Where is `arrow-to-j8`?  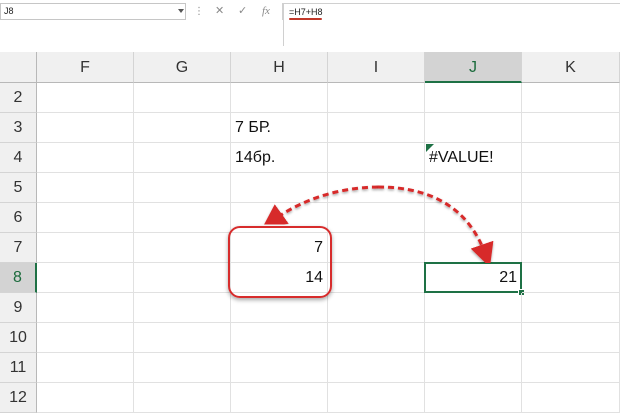 arrow-to-j8 is located at coordinates (435, 226).